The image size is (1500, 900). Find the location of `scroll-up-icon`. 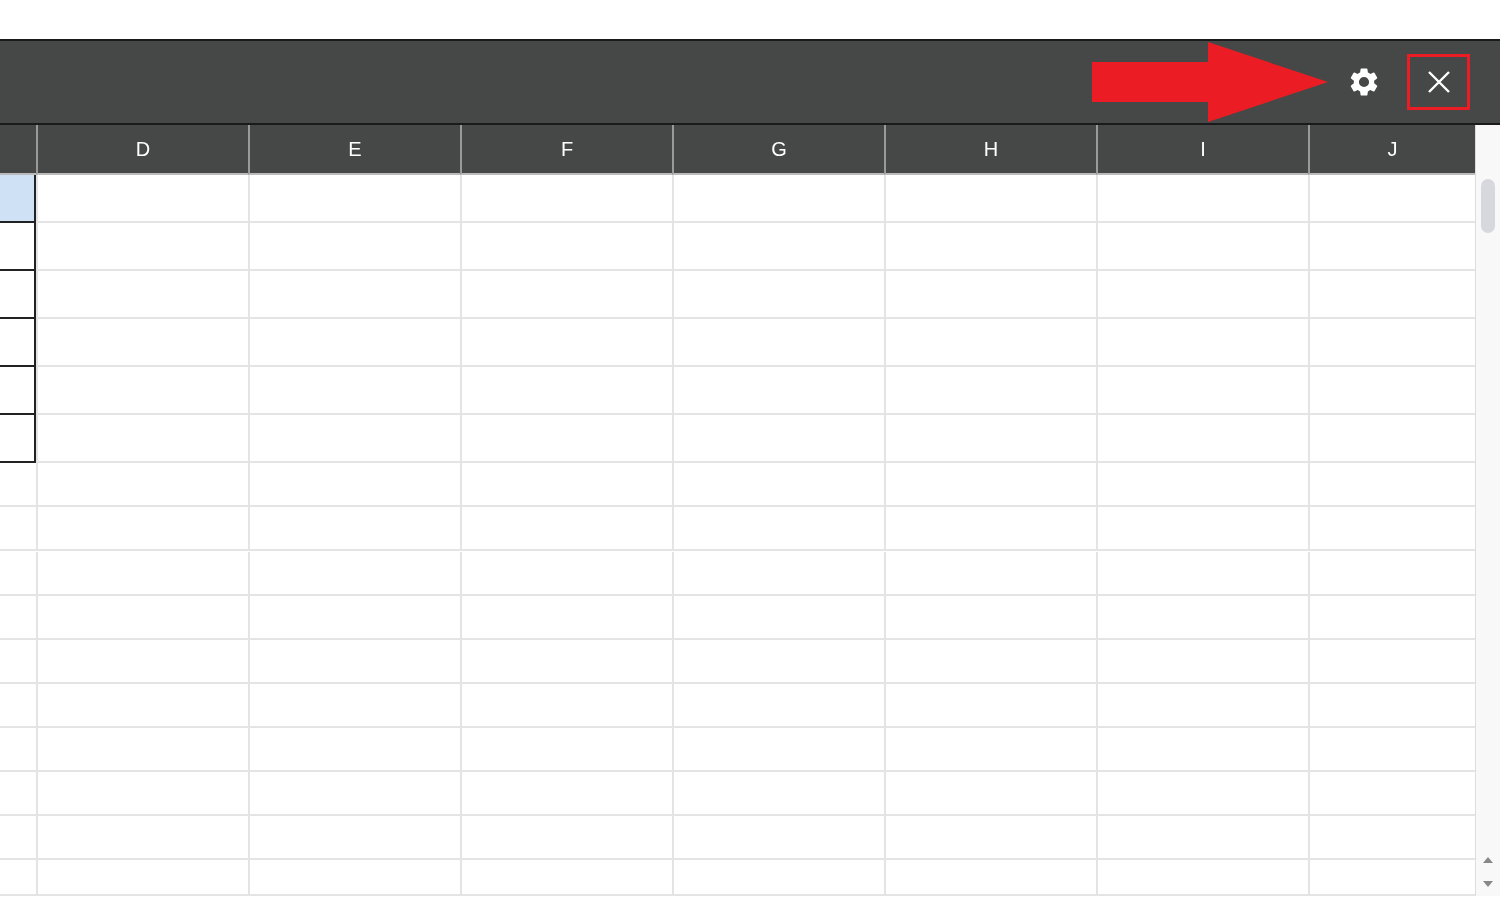

scroll-up-icon is located at coordinates (1488, 860).